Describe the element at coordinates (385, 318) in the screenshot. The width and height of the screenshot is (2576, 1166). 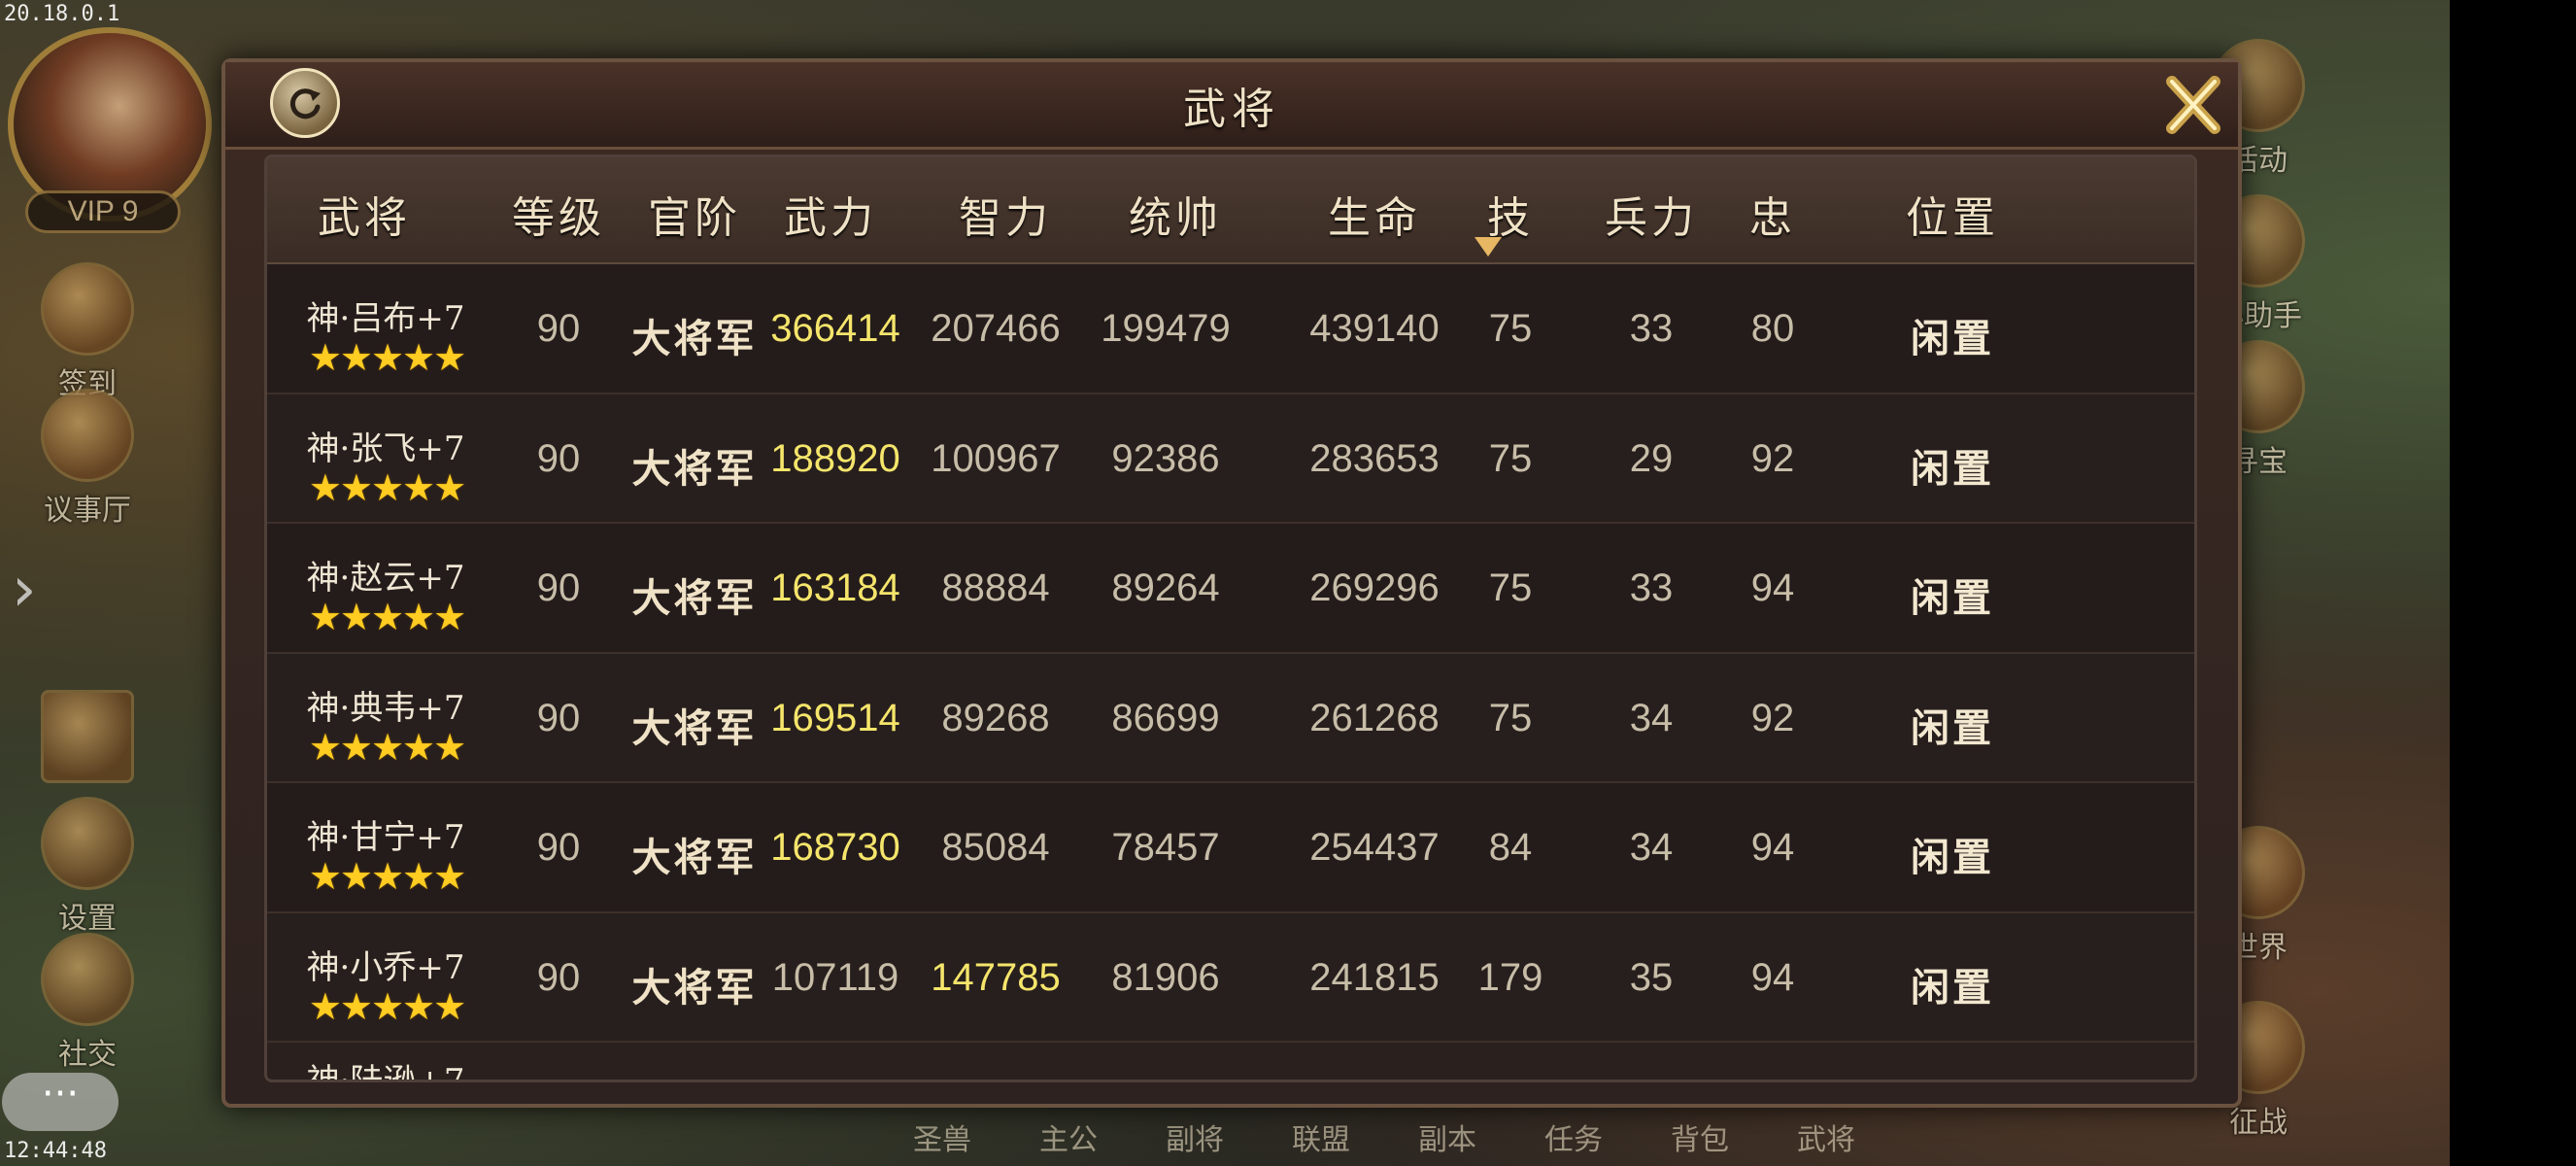
I see `general-name: 神·吕布+7` at that location.